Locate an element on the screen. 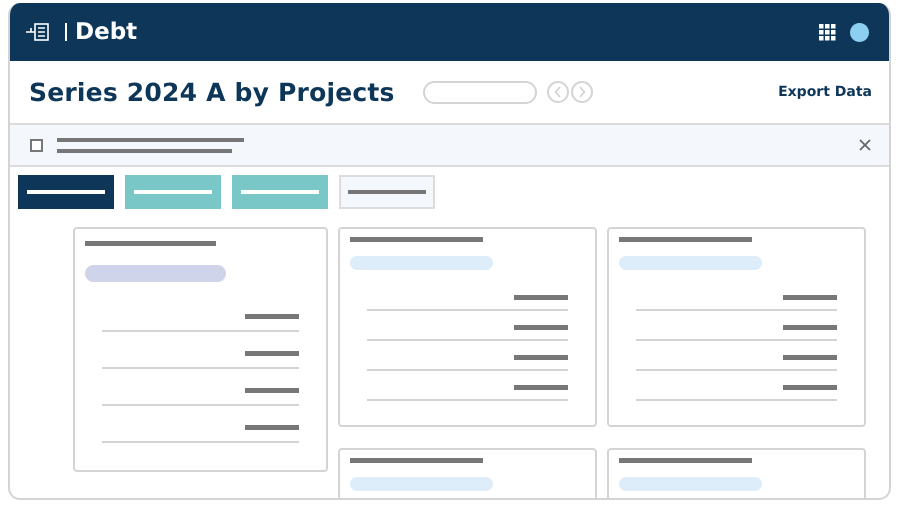 This screenshot has height=506, width=900. search-field is located at coordinates (479, 92).